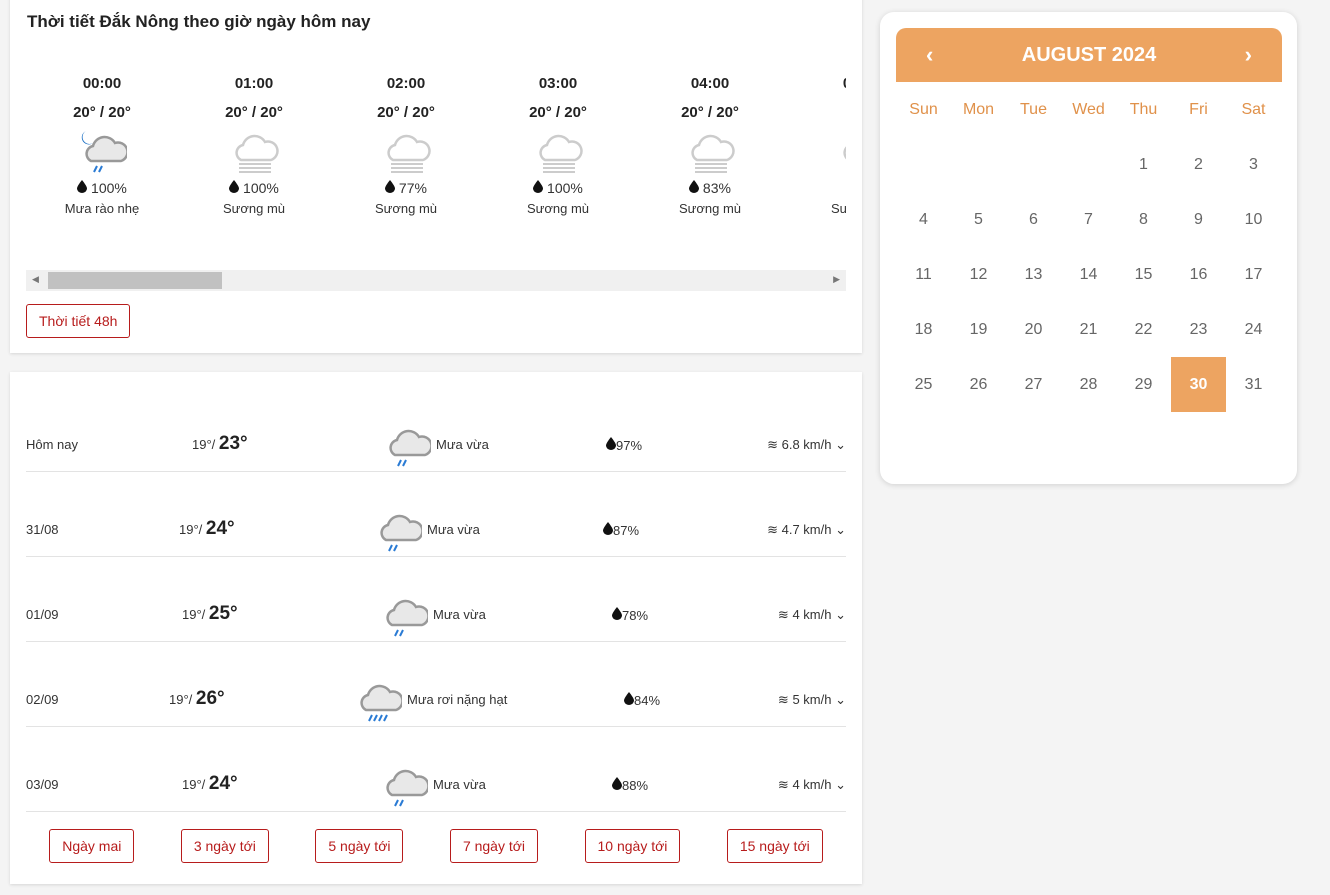 The width and height of the screenshot is (1330, 895). Describe the element at coordinates (1248, 55) in the screenshot. I see `next-month-button: ›` at that location.